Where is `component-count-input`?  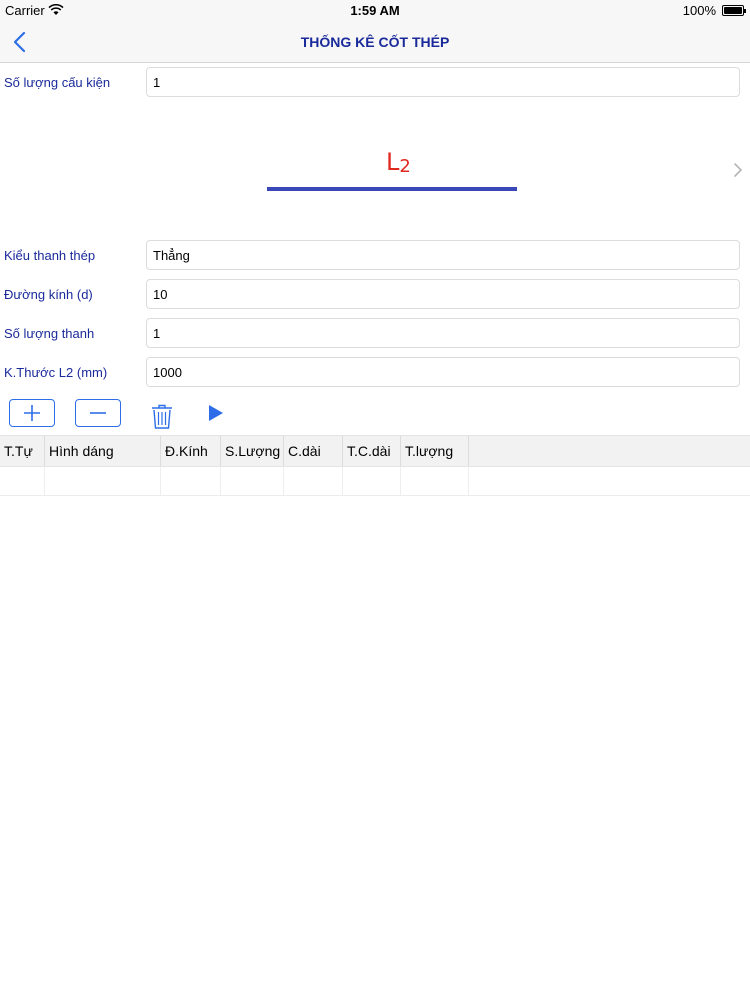 component-count-input is located at coordinates (443, 82).